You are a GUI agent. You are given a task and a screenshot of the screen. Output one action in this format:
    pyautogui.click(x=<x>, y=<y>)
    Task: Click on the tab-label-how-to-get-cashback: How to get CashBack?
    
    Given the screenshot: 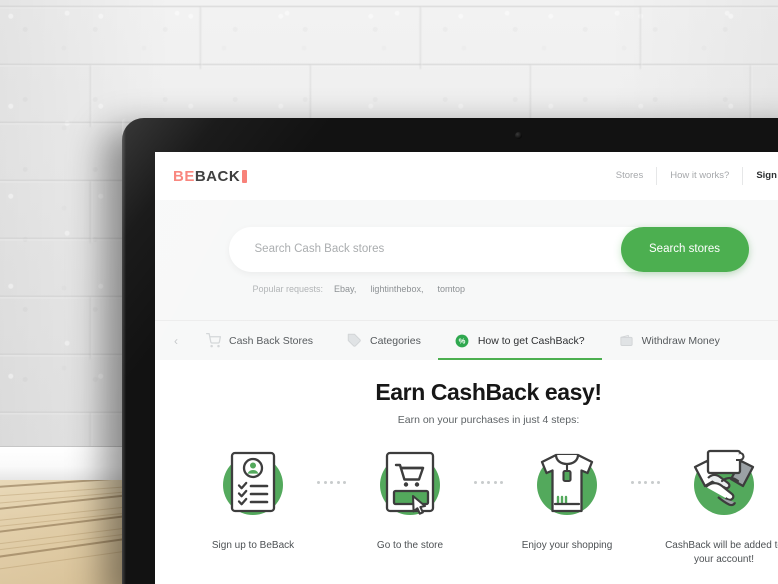 What is the action you would take?
    pyautogui.click(x=531, y=340)
    